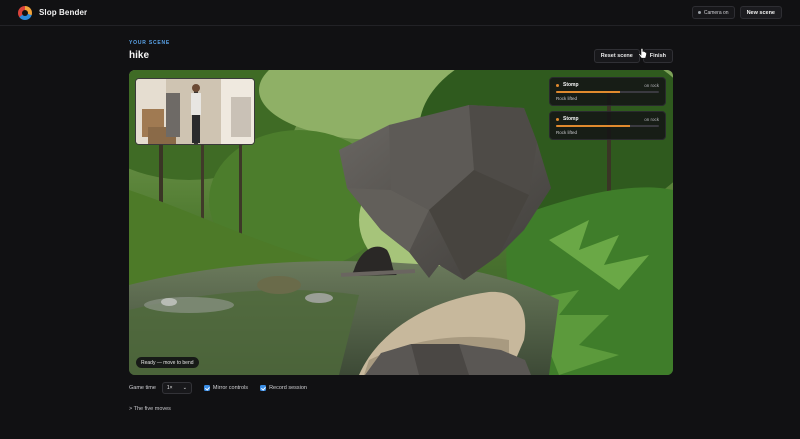  I want to click on app-name: Slop Bender, so click(63, 12).